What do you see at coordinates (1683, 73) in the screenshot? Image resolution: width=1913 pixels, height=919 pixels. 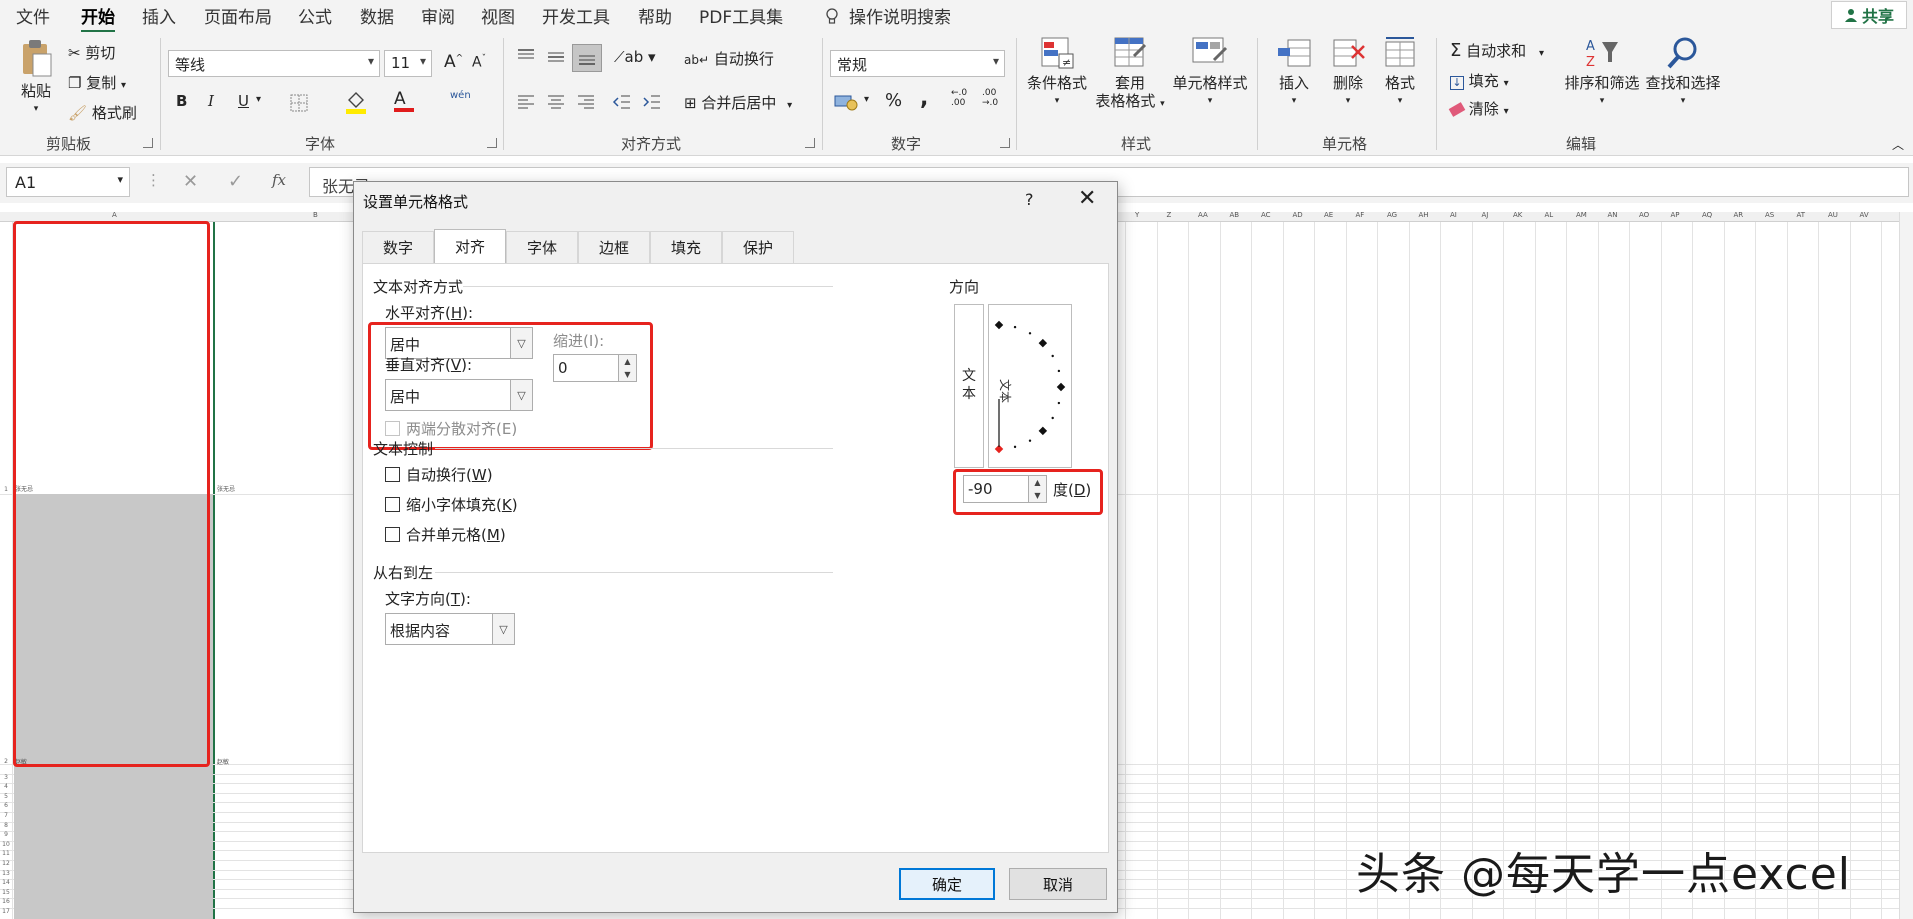 I see `find-select-button: 查找和选择 ▾` at bounding box center [1683, 73].